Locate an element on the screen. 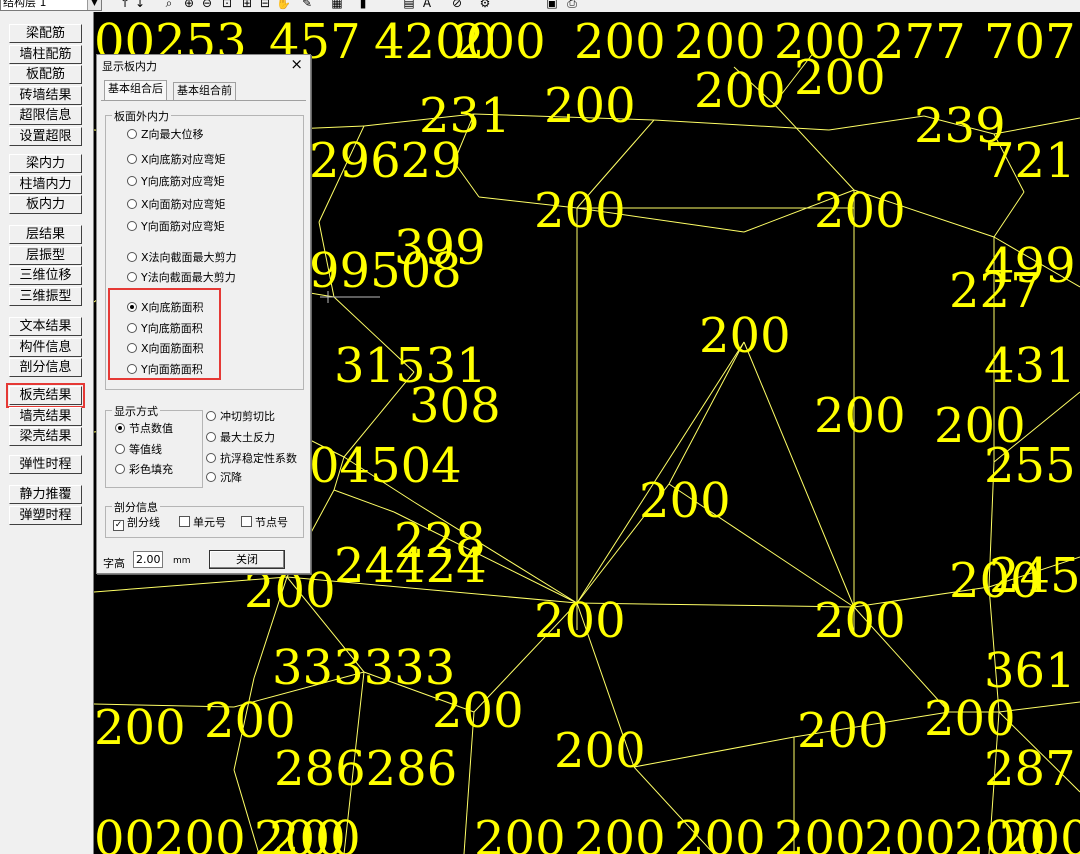  menu-button: 三维振型 is located at coordinates (45, 296).